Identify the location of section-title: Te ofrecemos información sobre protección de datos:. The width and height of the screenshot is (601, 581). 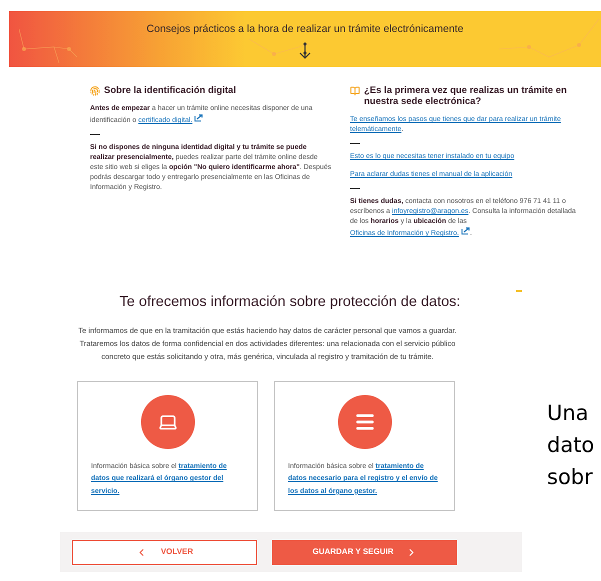
(290, 302).